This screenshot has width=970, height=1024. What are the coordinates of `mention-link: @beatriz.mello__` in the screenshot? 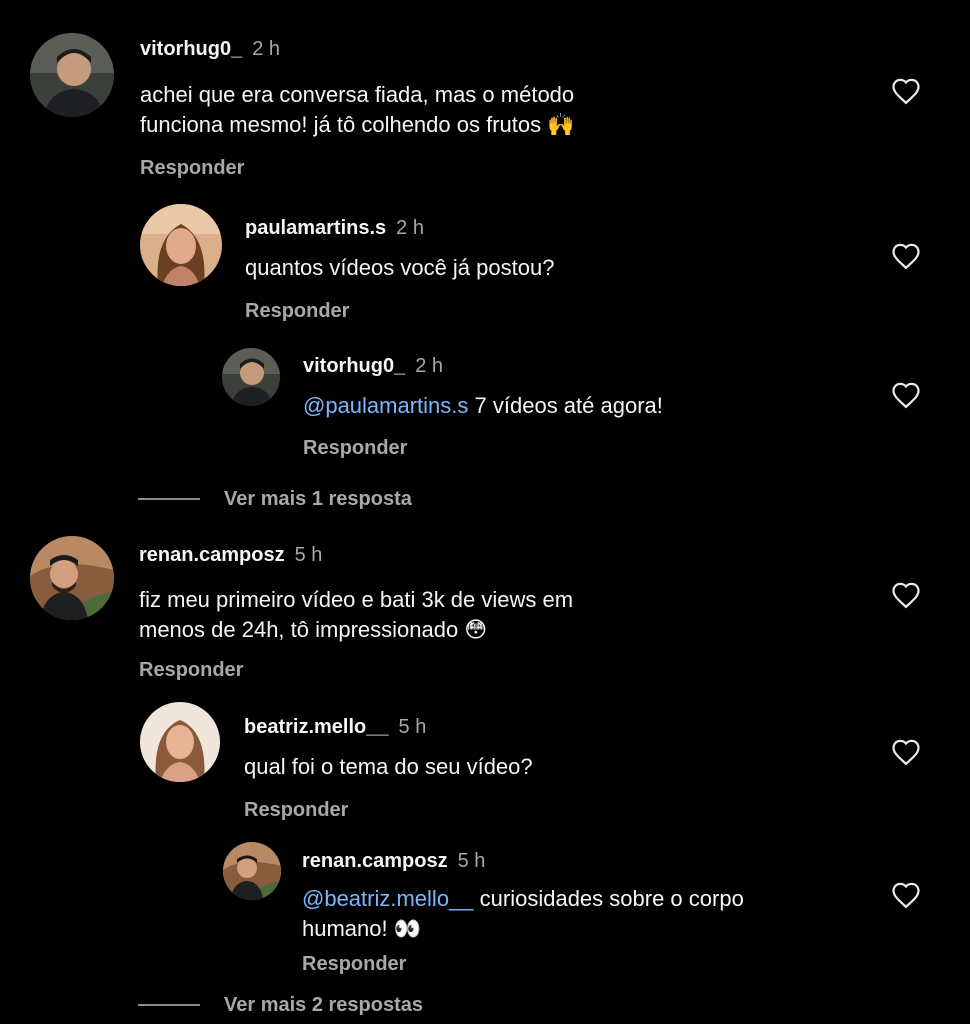 It's located at (388, 898).